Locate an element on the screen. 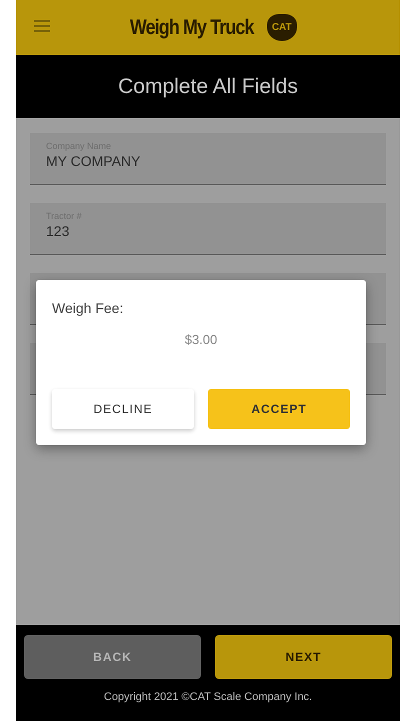  dialog-title: Weigh Fee: is located at coordinates (88, 308).